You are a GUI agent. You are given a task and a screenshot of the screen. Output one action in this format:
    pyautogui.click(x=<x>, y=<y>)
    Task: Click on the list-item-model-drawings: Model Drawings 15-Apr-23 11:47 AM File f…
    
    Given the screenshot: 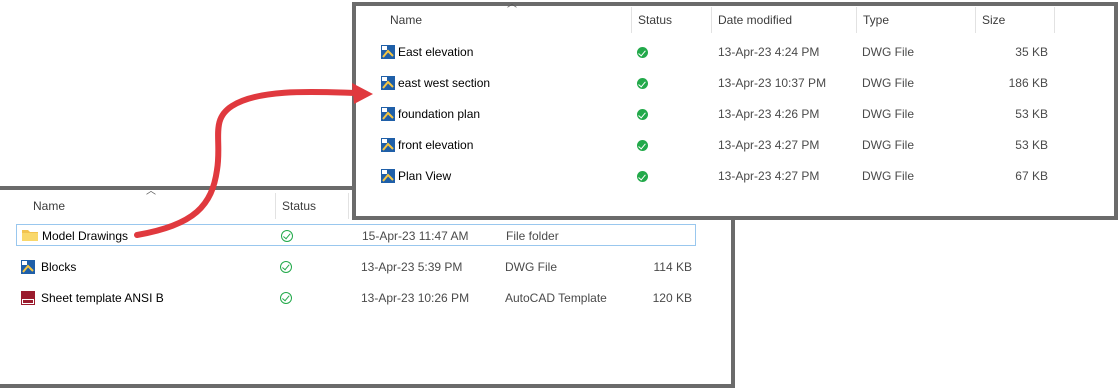 What is the action you would take?
    pyautogui.click(x=356, y=235)
    